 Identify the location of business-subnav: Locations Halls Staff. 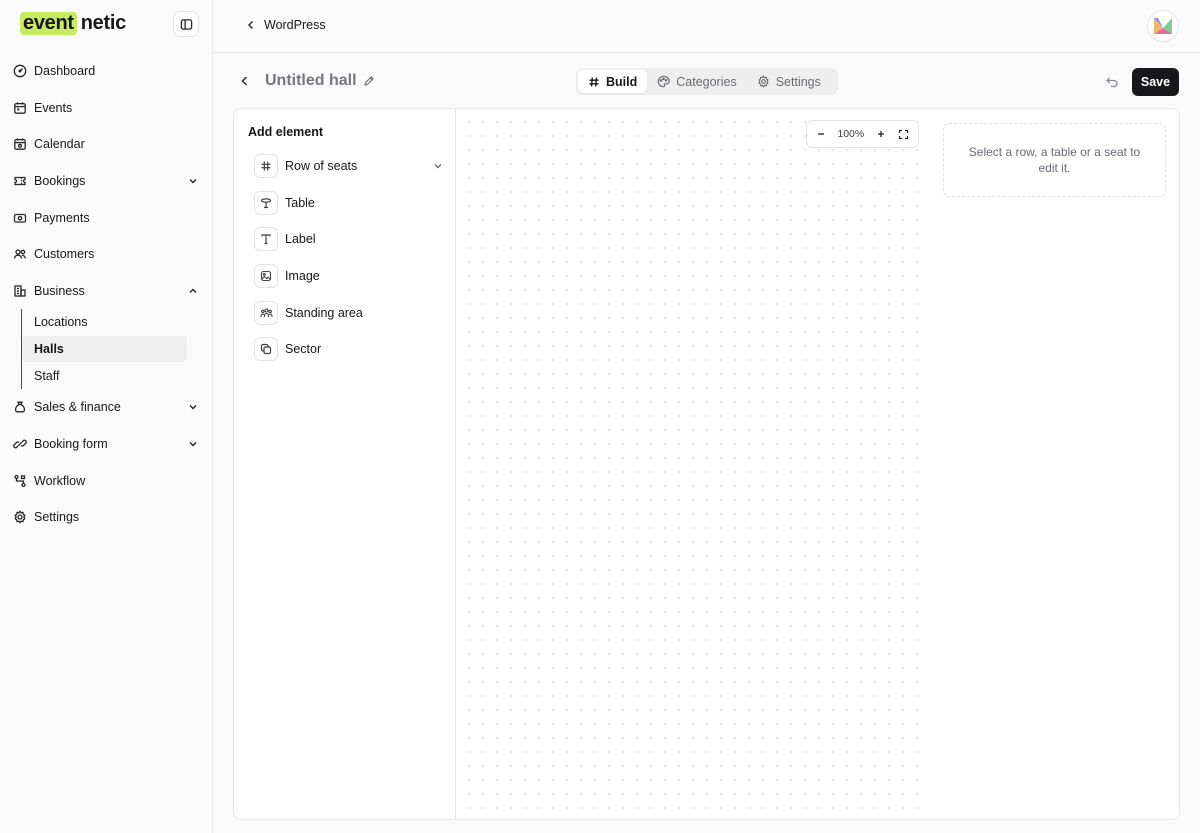
(117, 349).